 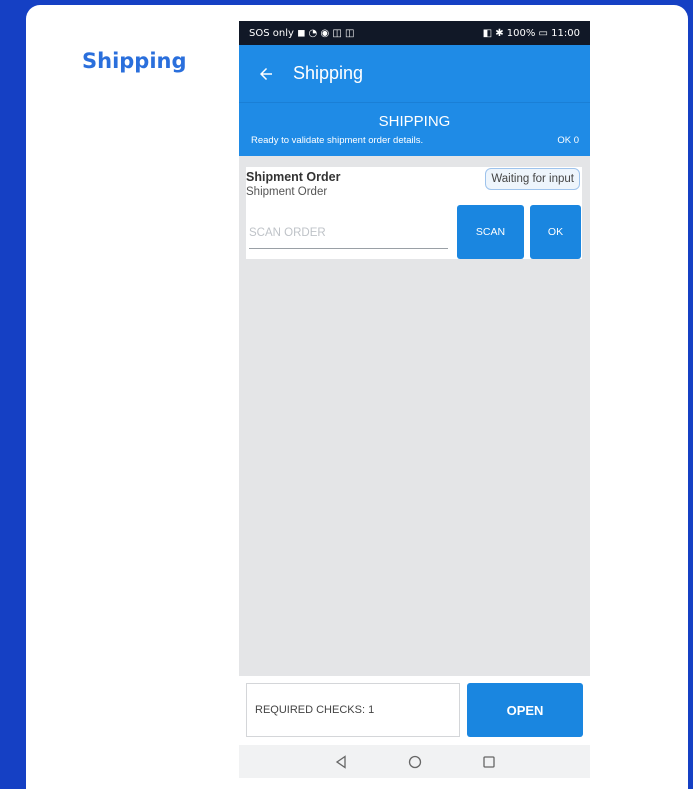 What do you see at coordinates (287, 192) in the screenshot?
I see `shipment-order-subtitle: Shipment Order` at bounding box center [287, 192].